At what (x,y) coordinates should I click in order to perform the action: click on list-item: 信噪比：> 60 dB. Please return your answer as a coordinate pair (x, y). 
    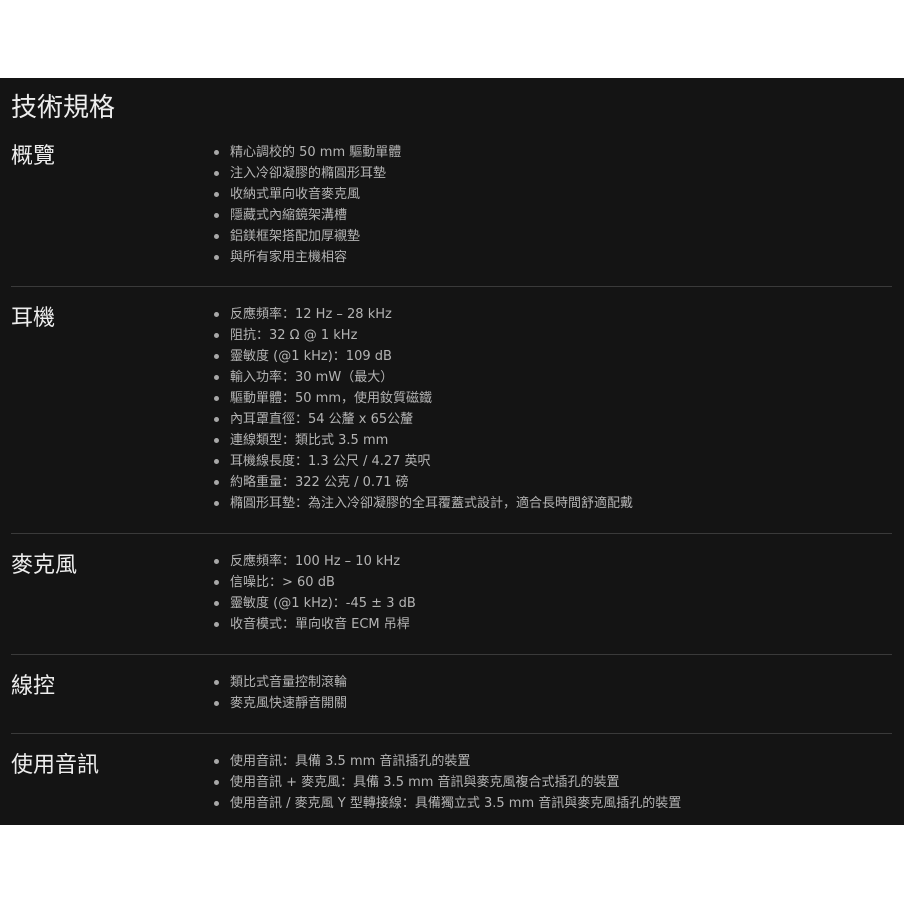
    Looking at the image, I should click on (315, 582).